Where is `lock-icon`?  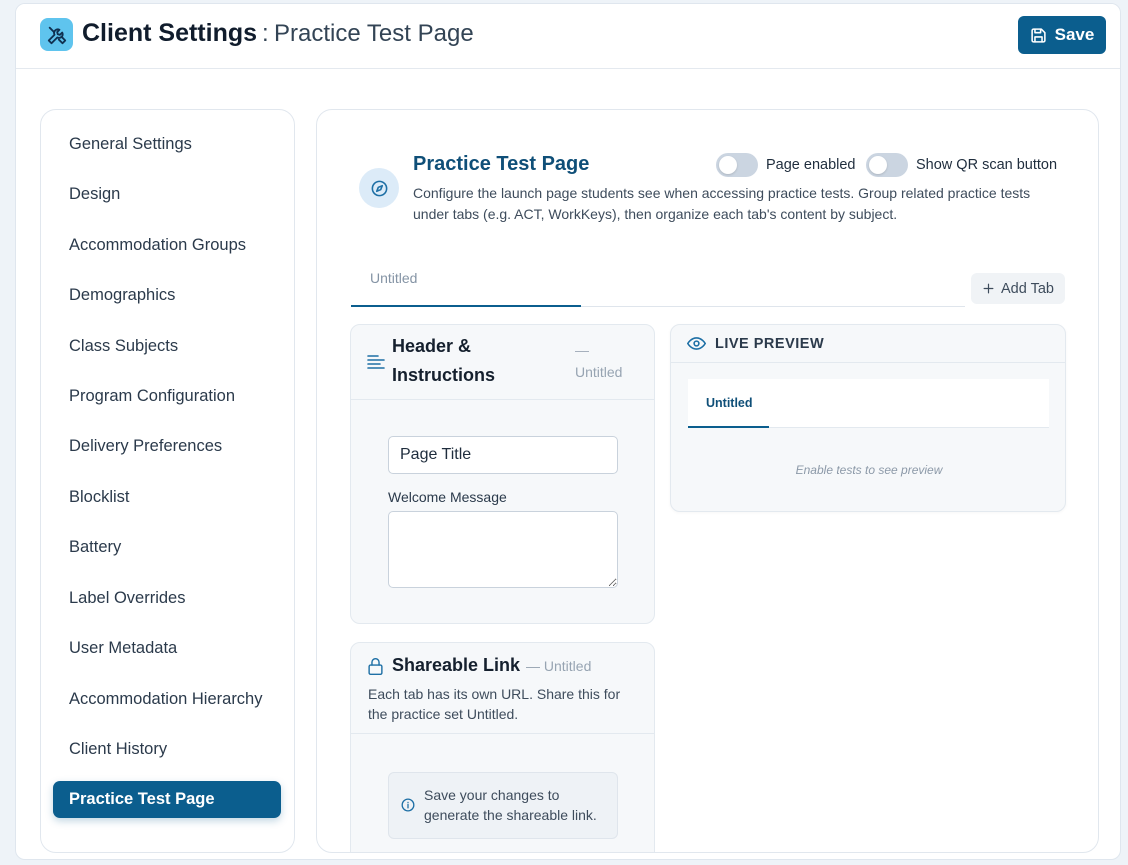 lock-icon is located at coordinates (375, 666).